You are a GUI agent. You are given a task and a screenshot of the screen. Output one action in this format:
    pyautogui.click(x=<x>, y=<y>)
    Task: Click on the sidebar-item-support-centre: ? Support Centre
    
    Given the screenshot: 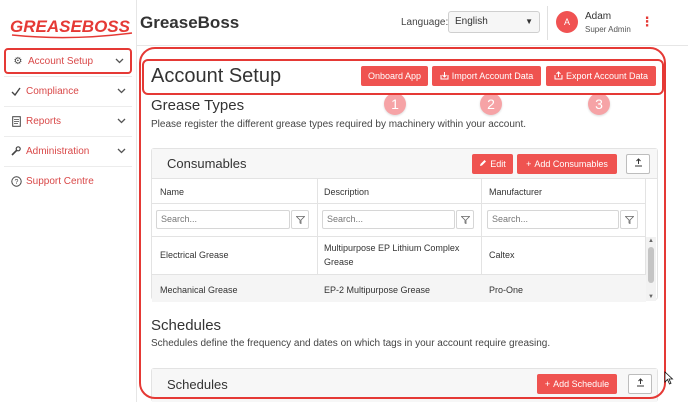 What is the action you would take?
    pyautogui.click(x=68, y=181)
    